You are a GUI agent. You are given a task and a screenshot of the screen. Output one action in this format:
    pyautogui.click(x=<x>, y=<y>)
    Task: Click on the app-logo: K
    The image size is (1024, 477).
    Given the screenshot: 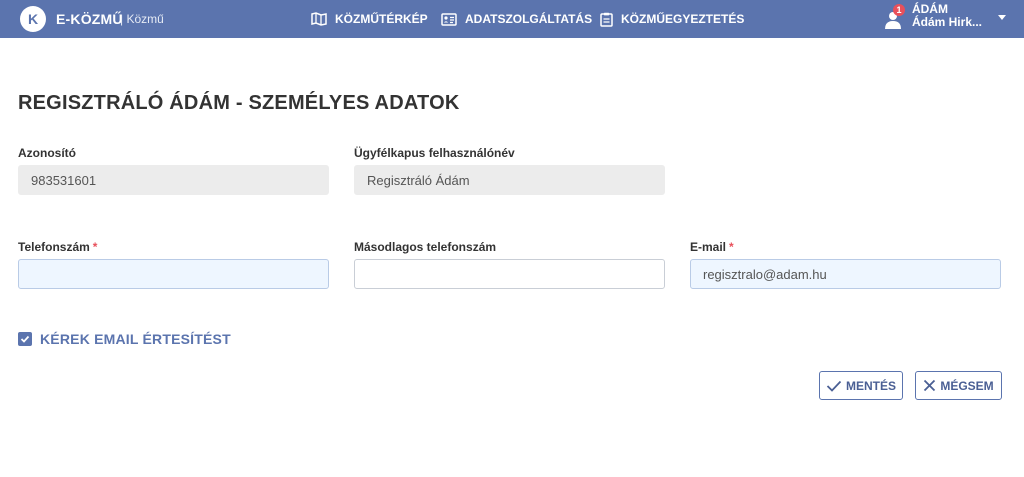 What is the action you would take?
    pyautogui.click(x=33, y=19)
    